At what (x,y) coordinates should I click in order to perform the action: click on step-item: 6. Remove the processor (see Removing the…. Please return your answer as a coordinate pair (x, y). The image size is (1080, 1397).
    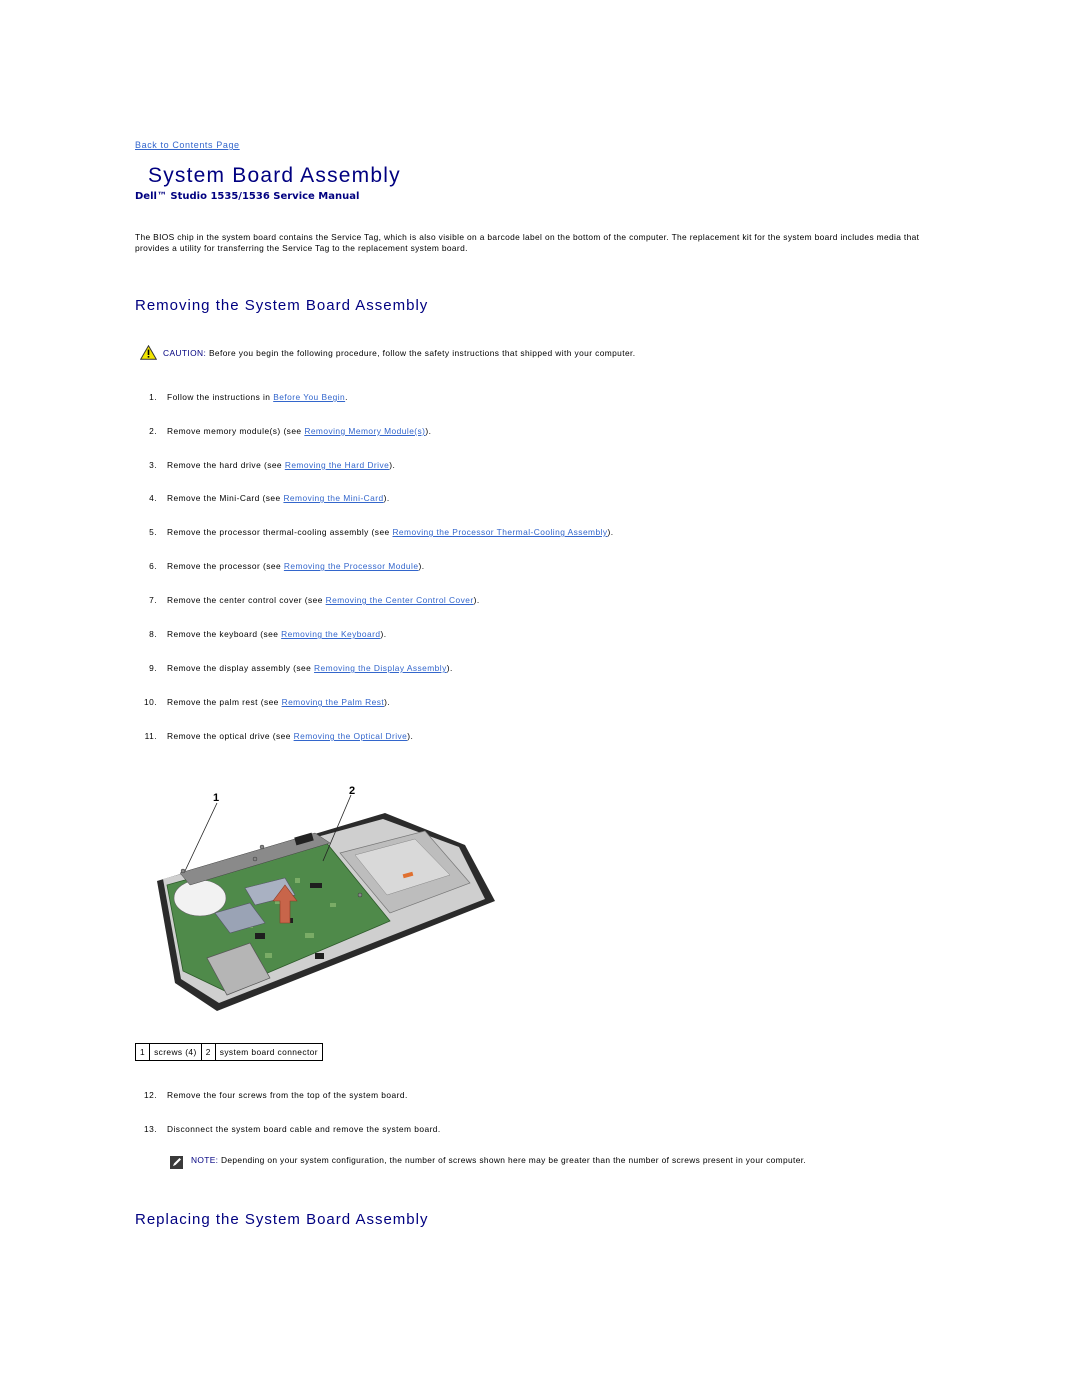
    Looking at the image, I should click on (287, 566).